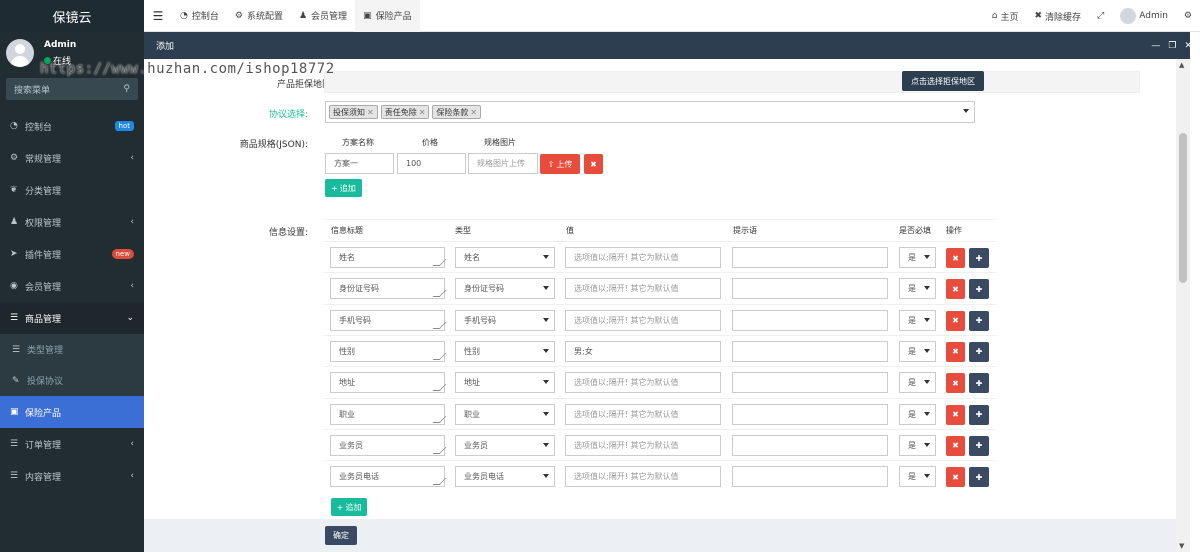 The width and height of the screenshot is (1200, 552). I want to click on sidebar-item-dashboard: ◔ 控制台 hot, so click(72, 126).